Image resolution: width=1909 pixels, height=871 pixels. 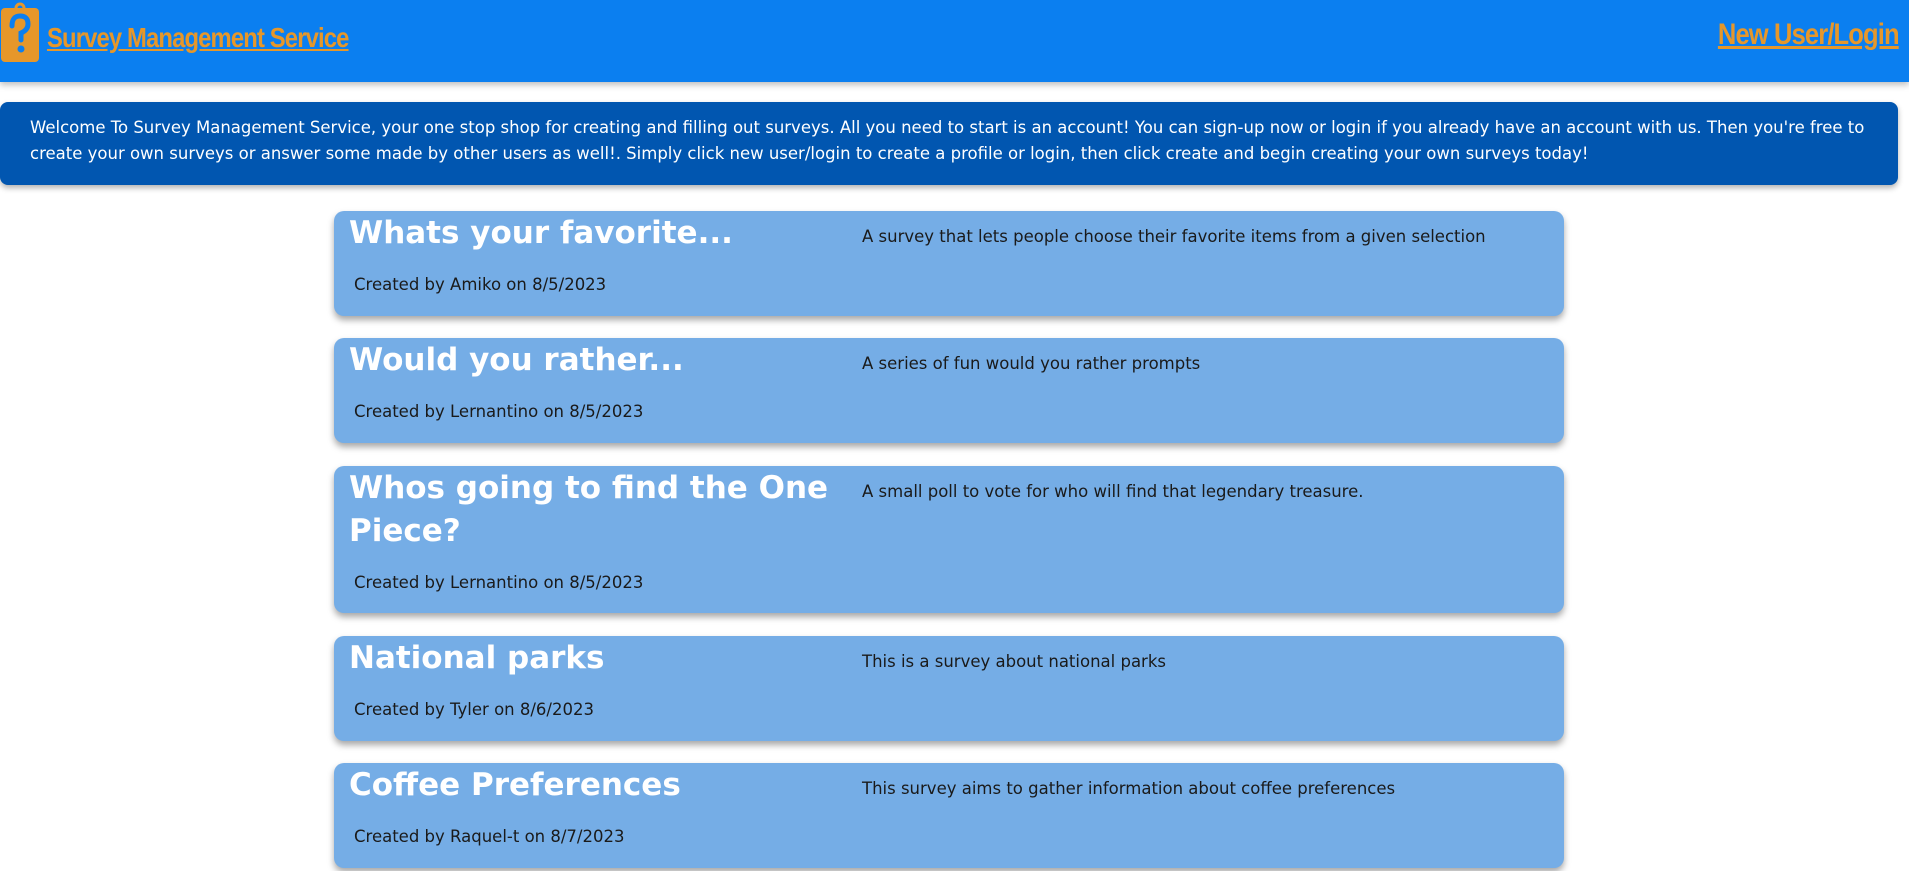 What do you see at coordinates (489, 836) in the screenshot?
I see `survey-meta: Created by Raquel-t on 8/7/2023` at bounding box center [489, 836].